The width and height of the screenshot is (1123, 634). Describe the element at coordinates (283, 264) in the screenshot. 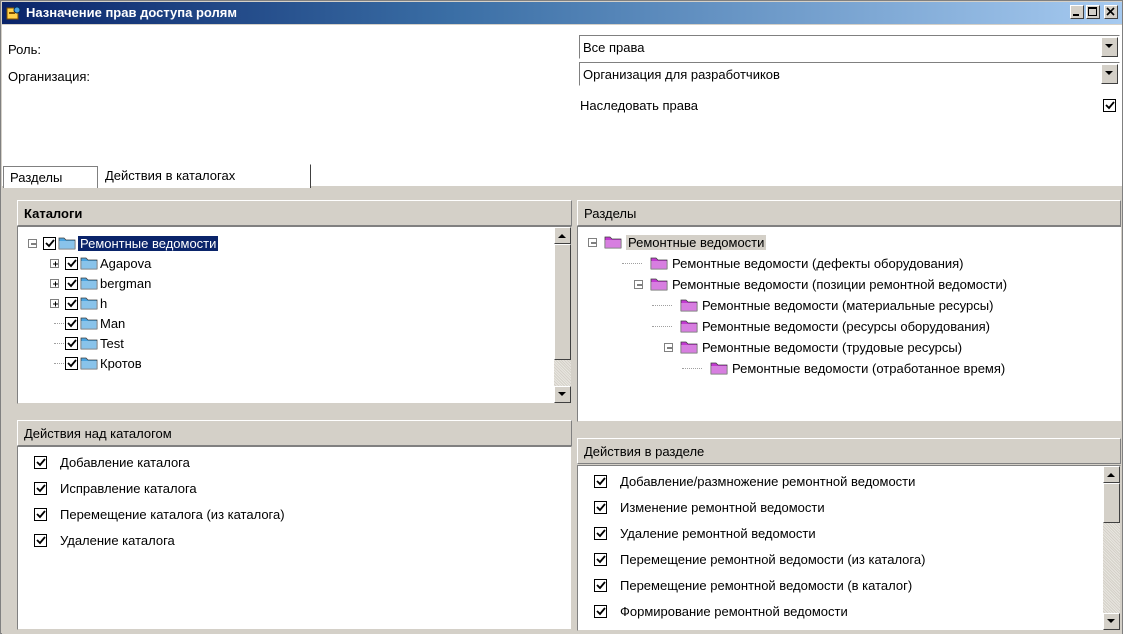

I see `tree-item: Agapova` at that location.